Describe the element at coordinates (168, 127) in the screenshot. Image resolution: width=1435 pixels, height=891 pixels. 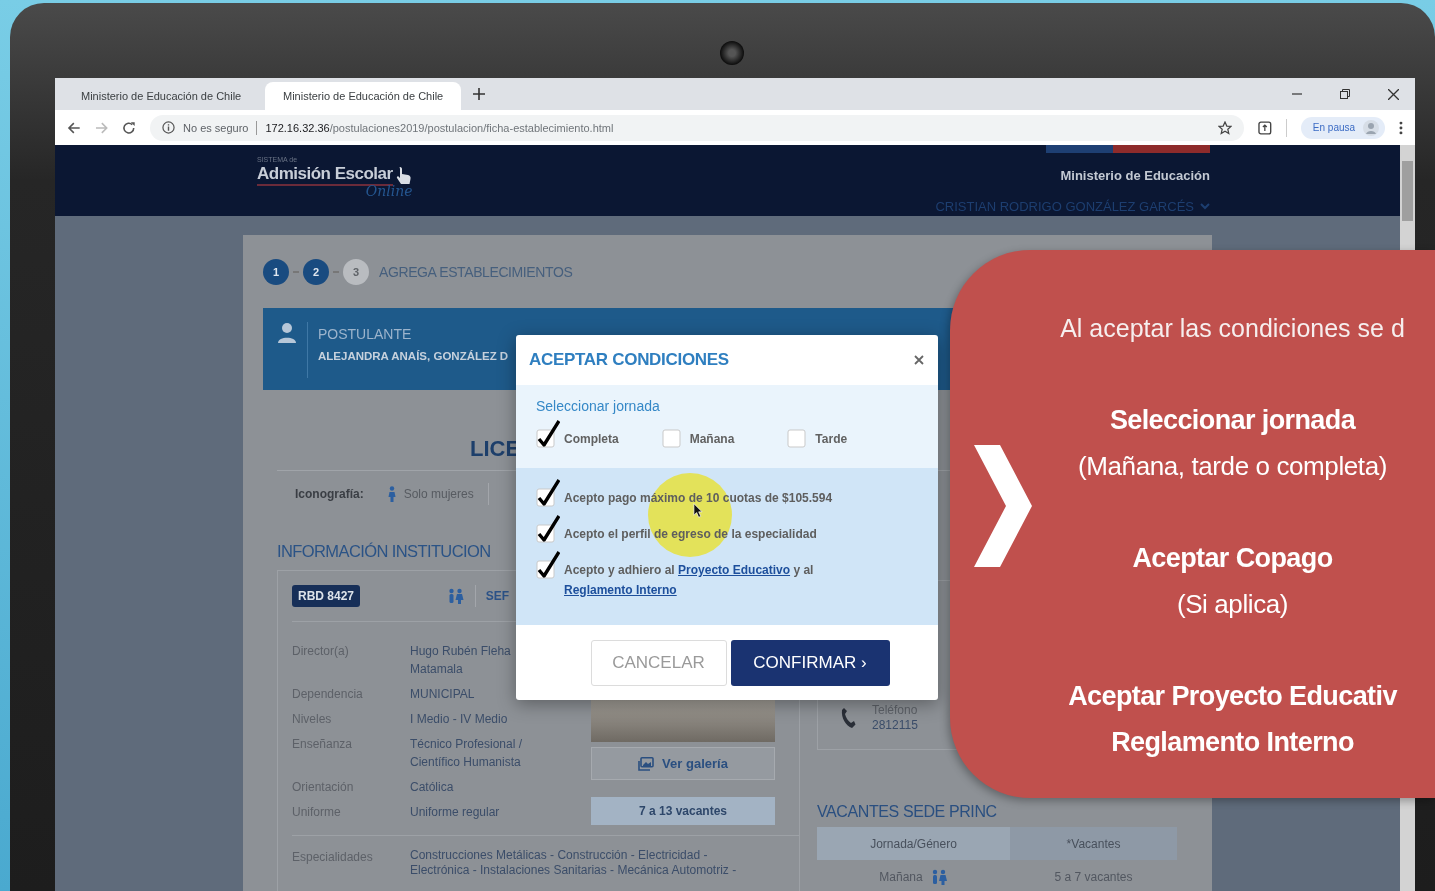
I see `info-icon` at that location.